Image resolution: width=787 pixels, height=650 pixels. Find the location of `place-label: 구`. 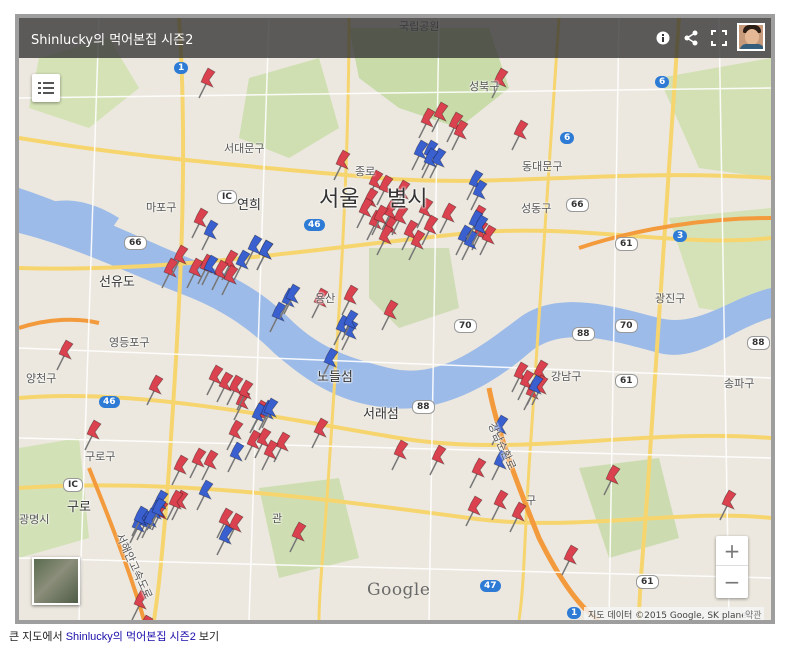

place-label: 구 is located at coordinates (531, 500).